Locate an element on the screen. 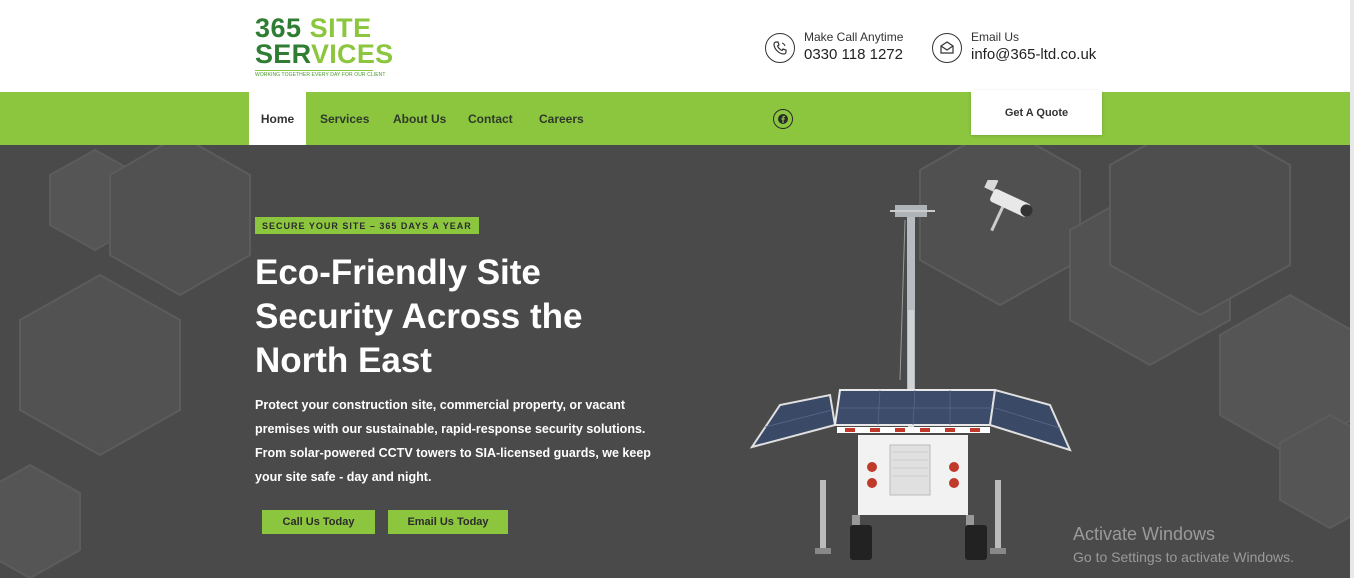 Image resolution: width=1354 pixels, height=578 pixels. nav-label: Services is located at coordinates (345, 118).